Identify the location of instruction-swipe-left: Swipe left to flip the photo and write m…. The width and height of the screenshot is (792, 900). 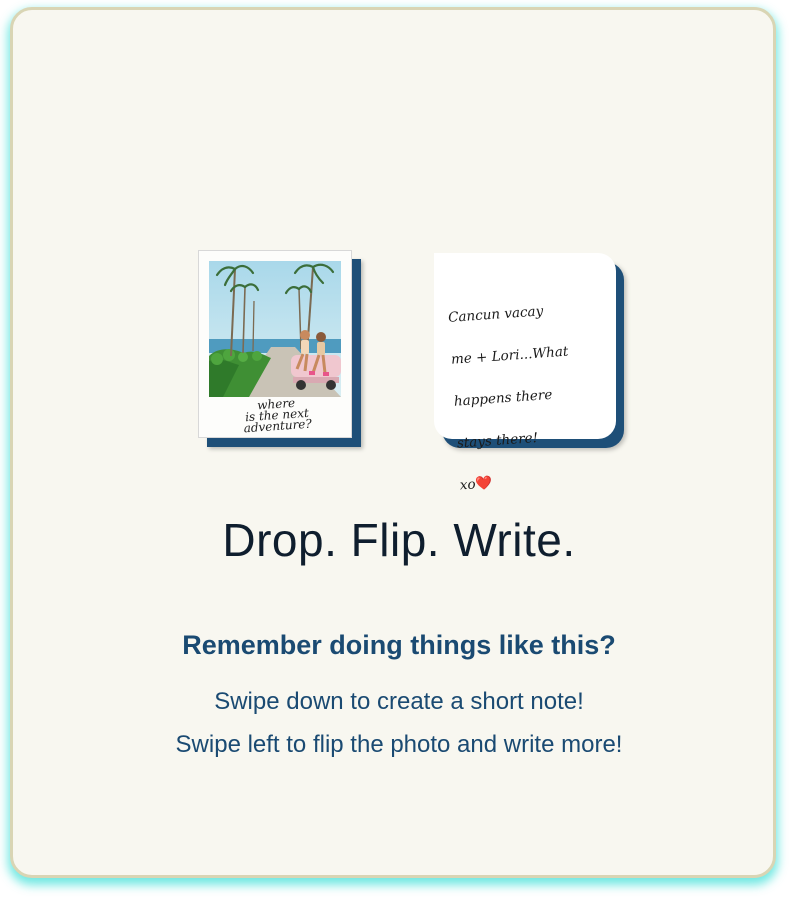
(399, 744).